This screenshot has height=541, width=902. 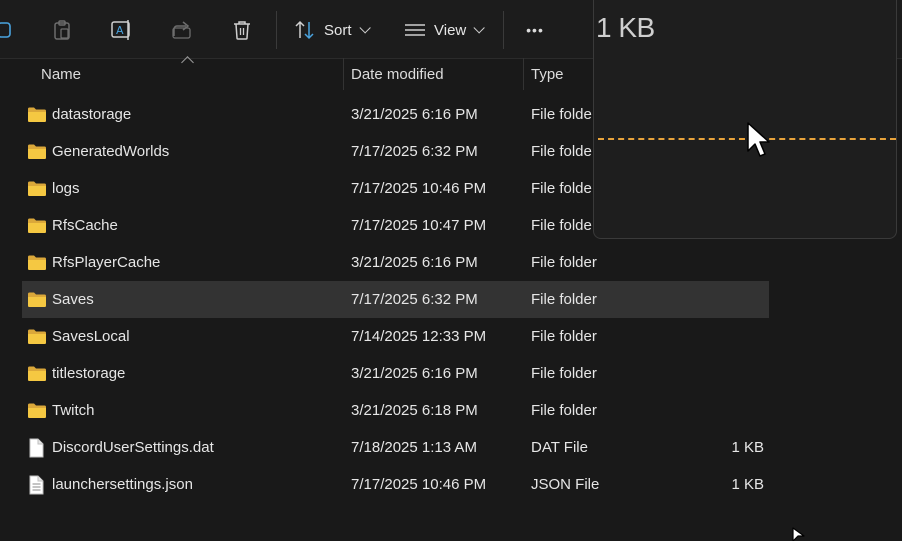 What do you see at coordinates (419, 336) in the screenshot?
I see `file-date-modified: 7/14/2025 12:33 PM` at bounding box center [419, 336].